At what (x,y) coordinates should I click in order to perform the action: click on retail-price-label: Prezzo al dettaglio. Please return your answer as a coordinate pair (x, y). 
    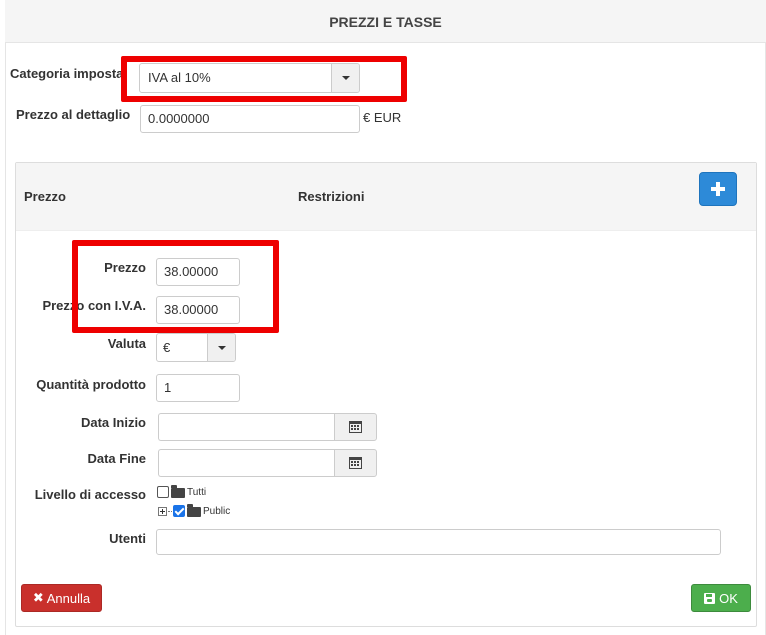
    Looking at the image, I should click on (73, 114).